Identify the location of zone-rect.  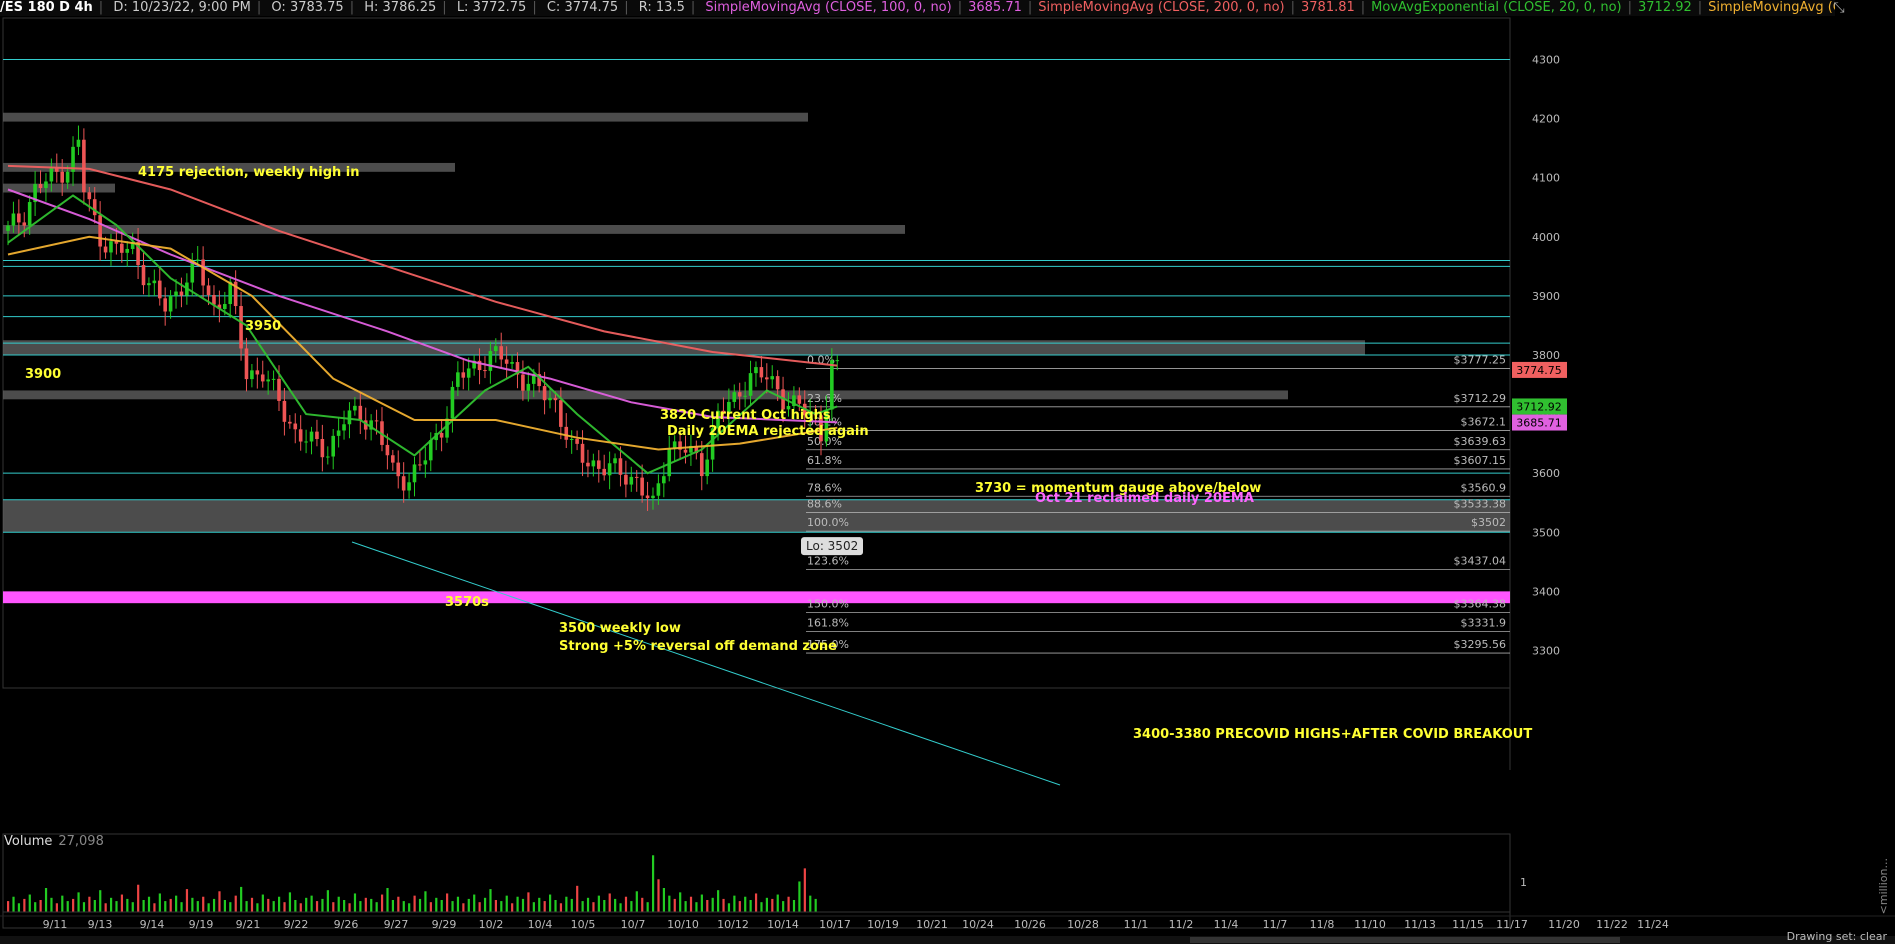
(756, 597).